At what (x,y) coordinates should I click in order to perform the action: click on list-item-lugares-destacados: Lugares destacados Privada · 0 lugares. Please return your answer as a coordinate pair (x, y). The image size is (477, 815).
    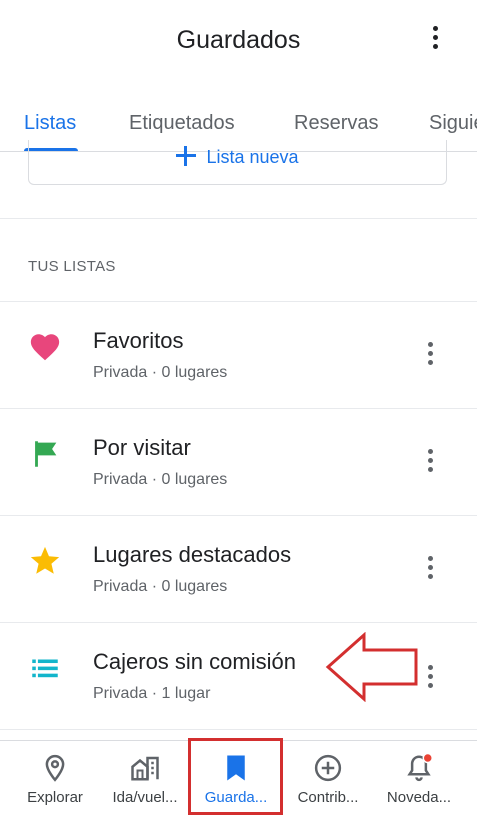
    Looking at the image, I should click on (238, 569).